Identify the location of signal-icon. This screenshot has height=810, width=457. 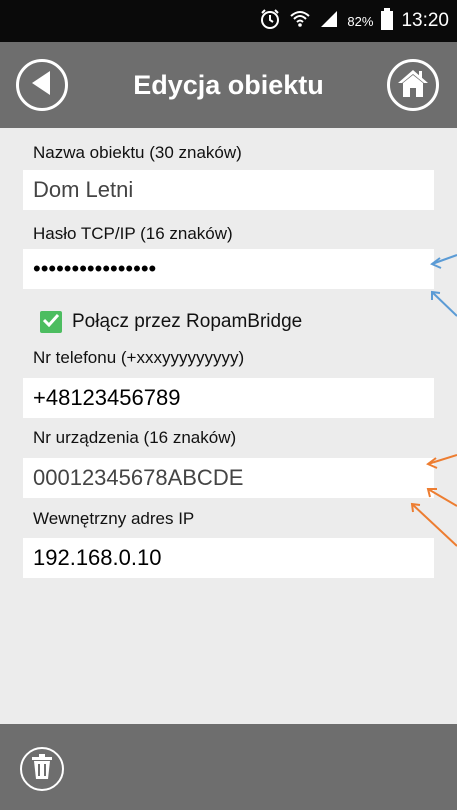
(329, 21).